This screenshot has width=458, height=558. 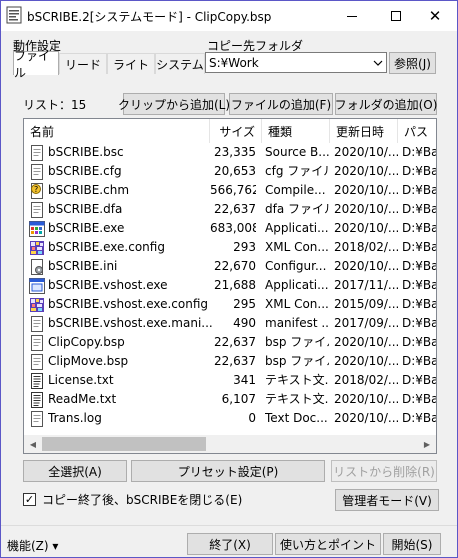 What do you see at coordinates (297, 171) in the screenshot?
I see `file-type-cell: cfg ファイル` at bounding box center [297, 171].